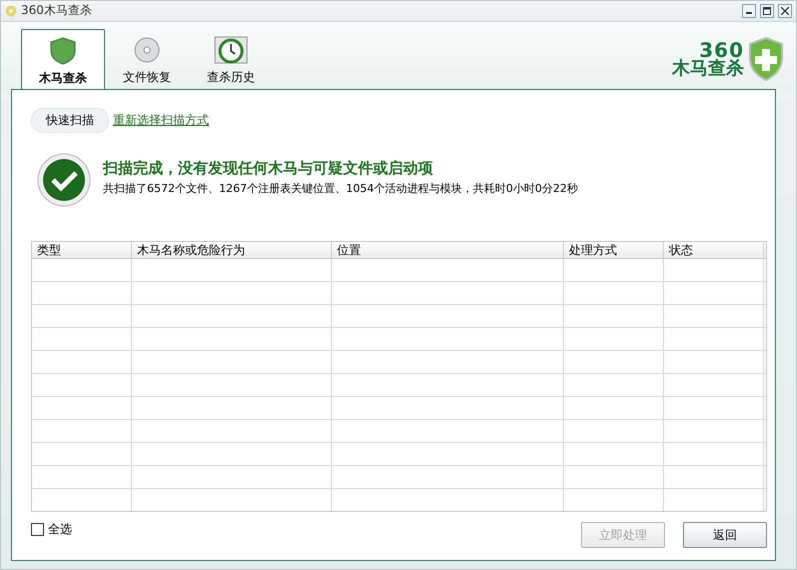  Describe the element at coordinates (147, 59) in the screenshot. I see `tab: 文件恢复` at that location.